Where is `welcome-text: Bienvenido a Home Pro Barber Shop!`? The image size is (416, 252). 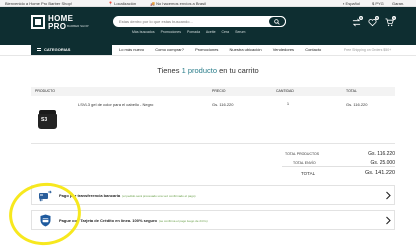
welcome-text: Bienvenido a Home Pro Barber Shop! is located at coordinates (38, 3).